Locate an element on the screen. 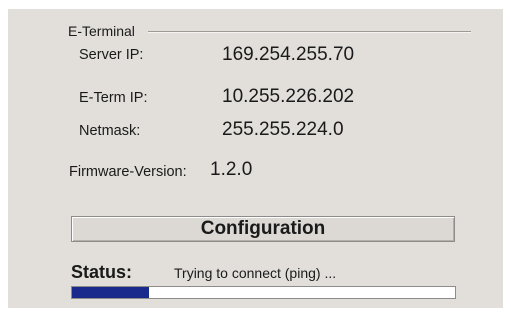 The image size is (511, 313). eterm-ip-value: 10.255.226.202 is located at coordinates (288, 96).